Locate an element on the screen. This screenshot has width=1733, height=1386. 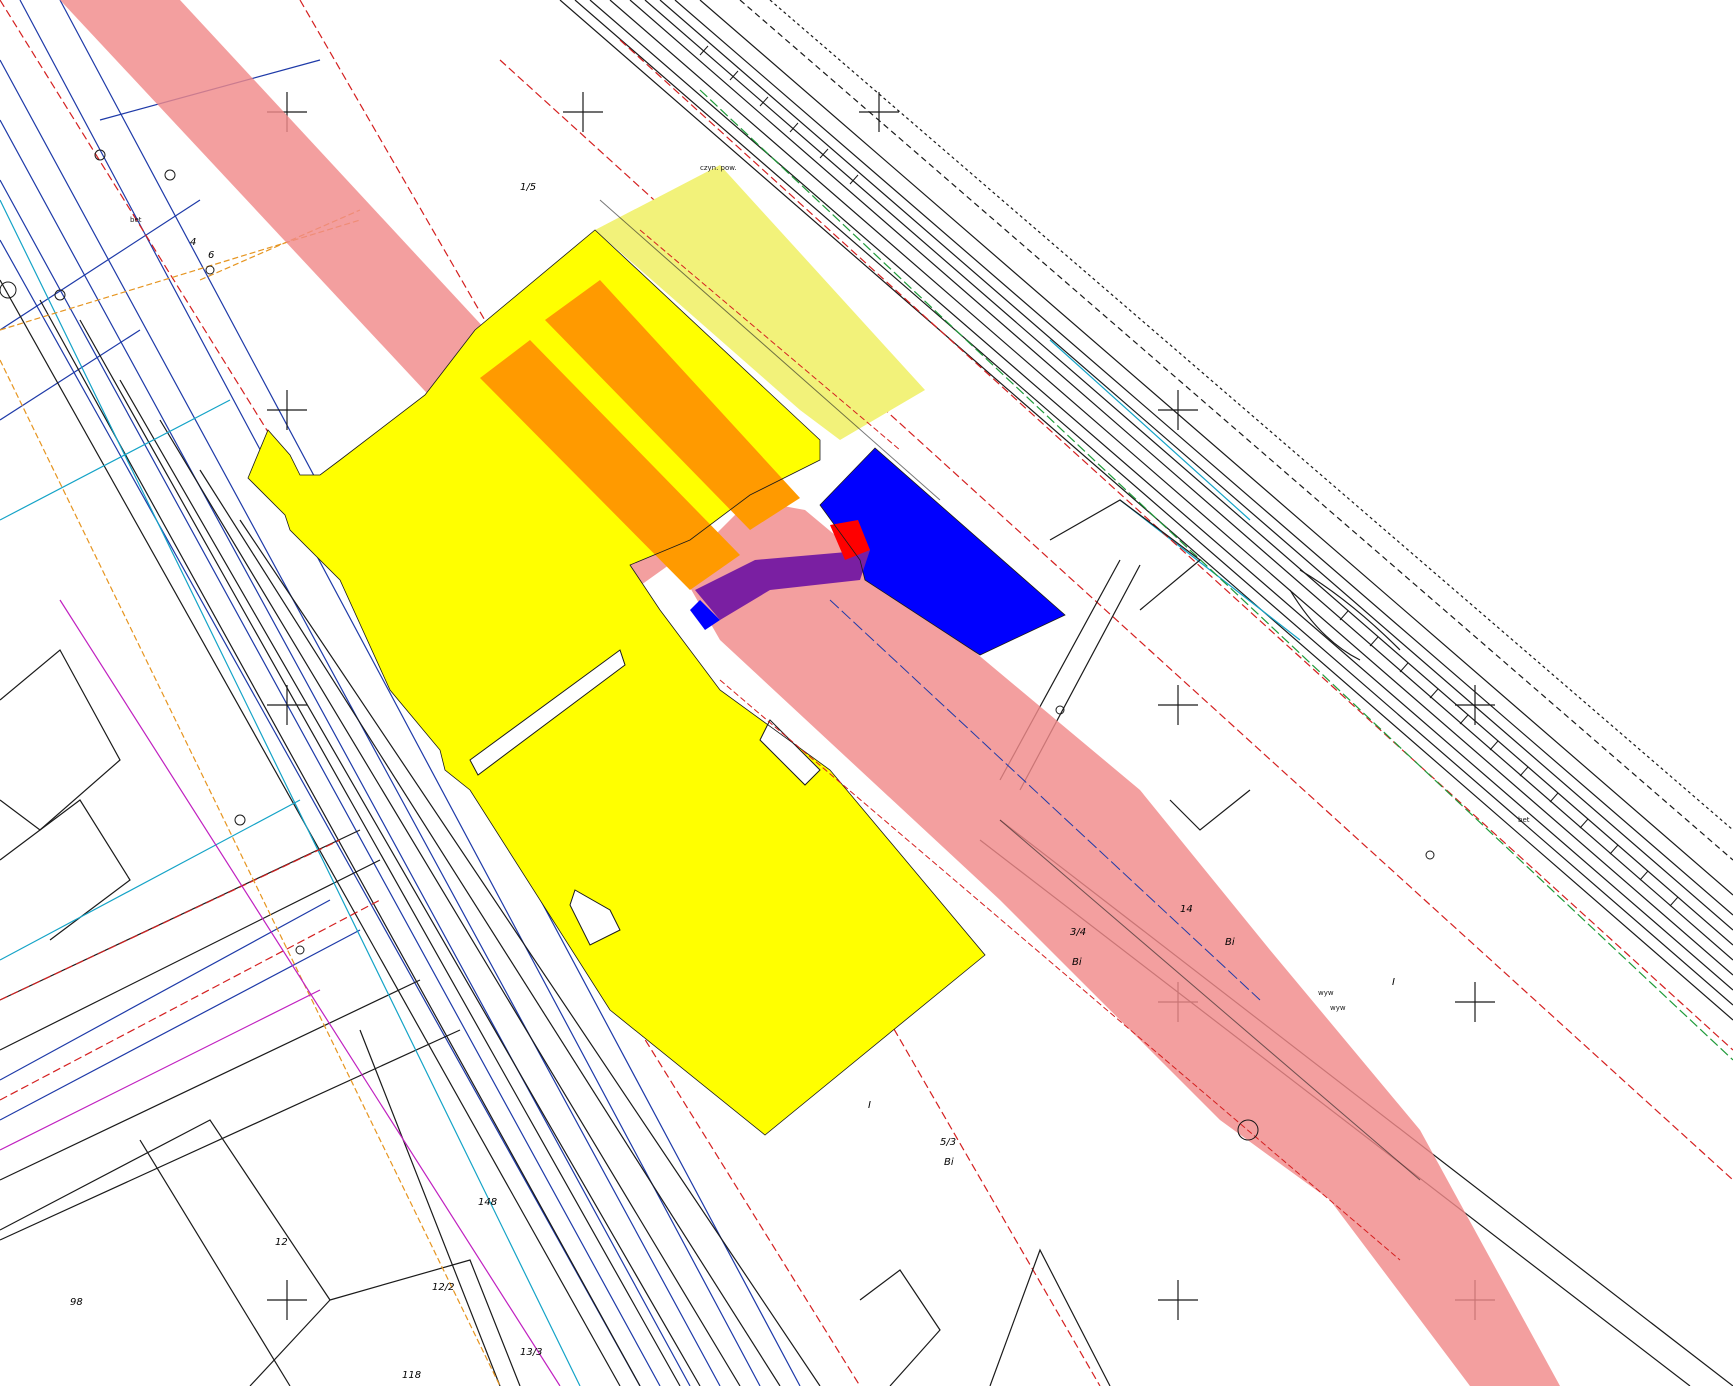
label-bet: bet is located at coordinates (136, 220).